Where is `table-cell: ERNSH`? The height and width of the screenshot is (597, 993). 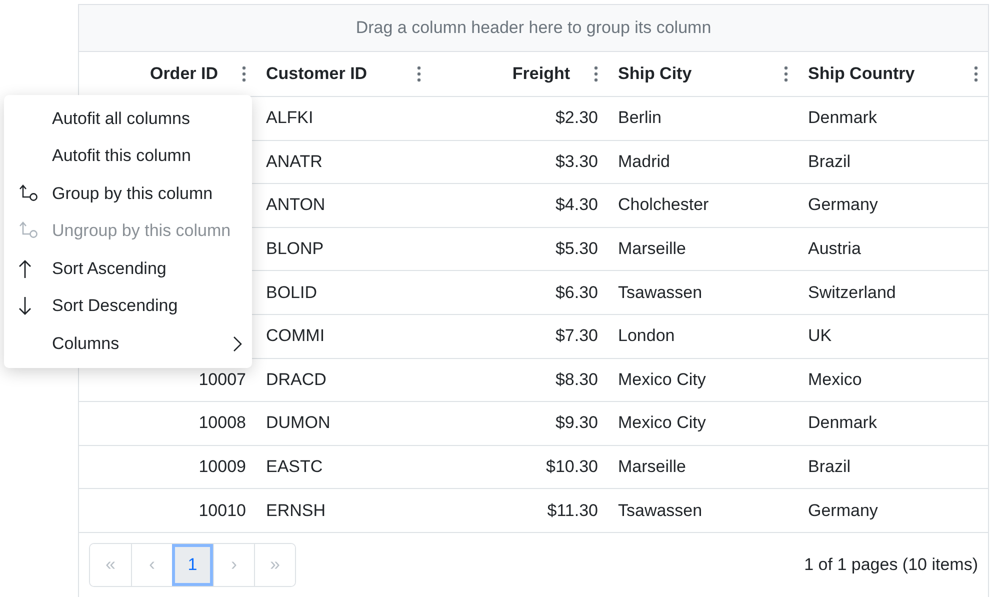 table-cell: ERNSH is located at coordinates (296, 510).